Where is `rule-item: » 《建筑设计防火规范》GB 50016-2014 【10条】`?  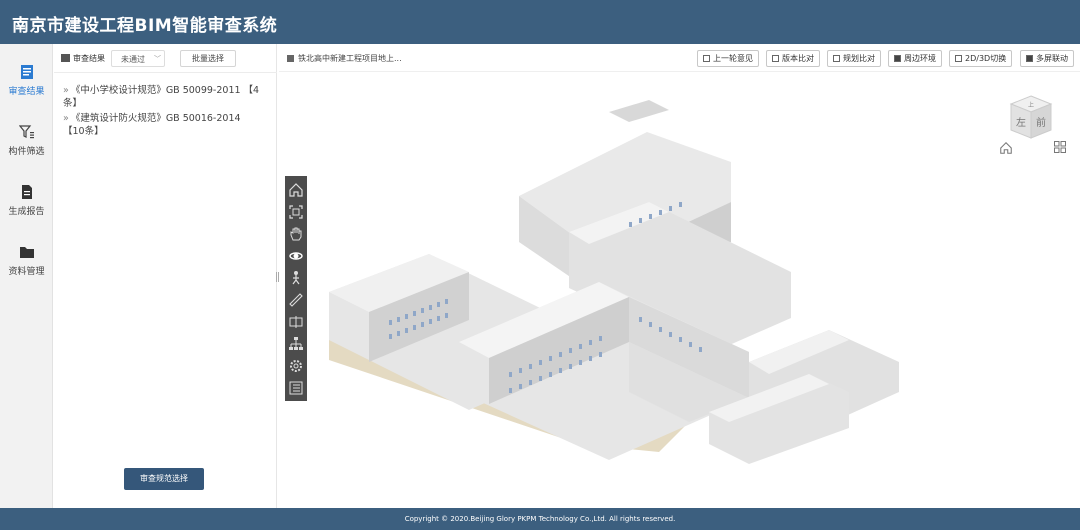 rule-item: » 《建筑设计防火规范》GB 50016-2014 【10条】 is located at coordinates (163, 125).